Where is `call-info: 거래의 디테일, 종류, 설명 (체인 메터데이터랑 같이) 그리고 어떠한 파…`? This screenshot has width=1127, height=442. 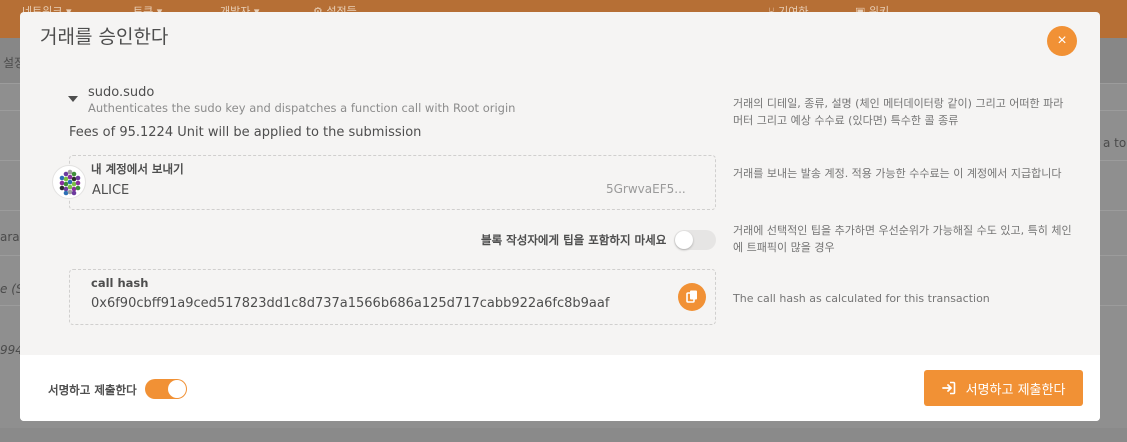
call-info: 거래의 디테일, 종류, 설명 (체인 메터데이터랑 같이) 그리고 어떠한 파… is located at coordinates (898, 112).